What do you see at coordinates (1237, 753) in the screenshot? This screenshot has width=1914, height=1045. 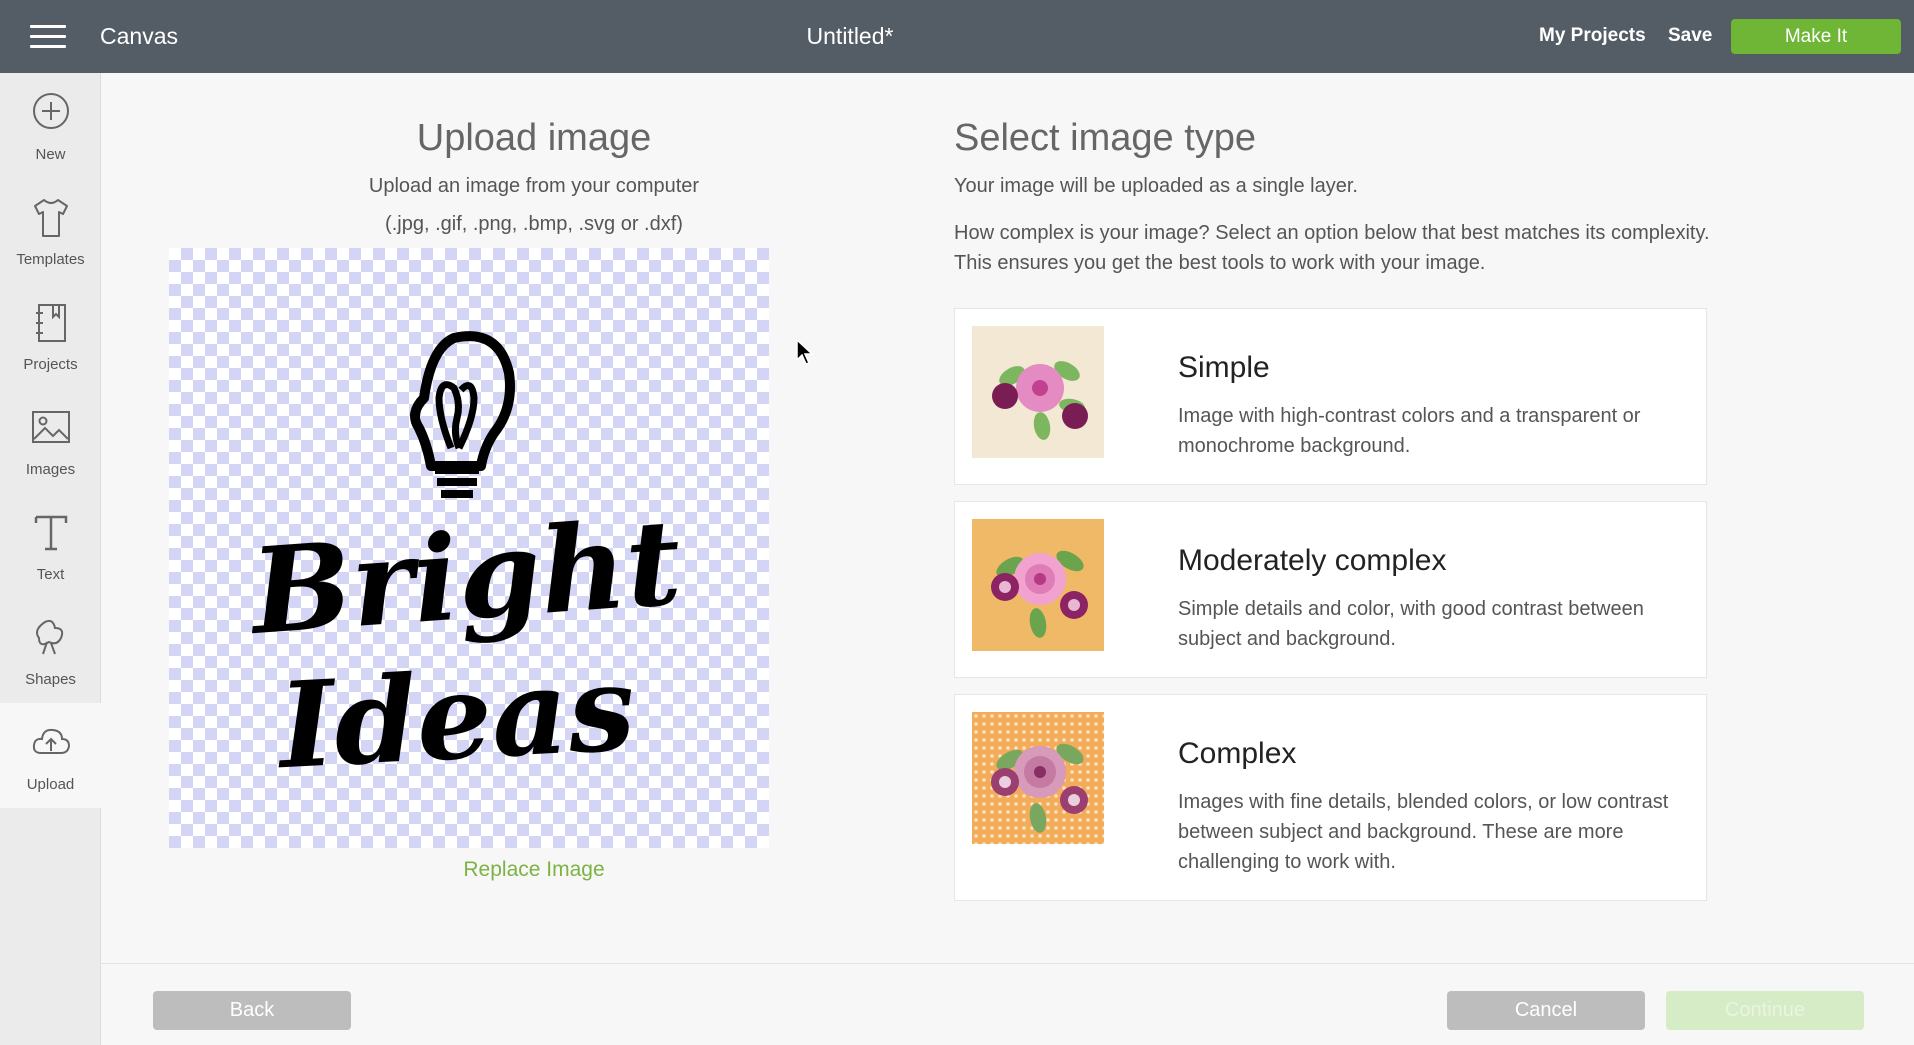 I see `image-type-name: Complex` at bounding box center [1237, 753].